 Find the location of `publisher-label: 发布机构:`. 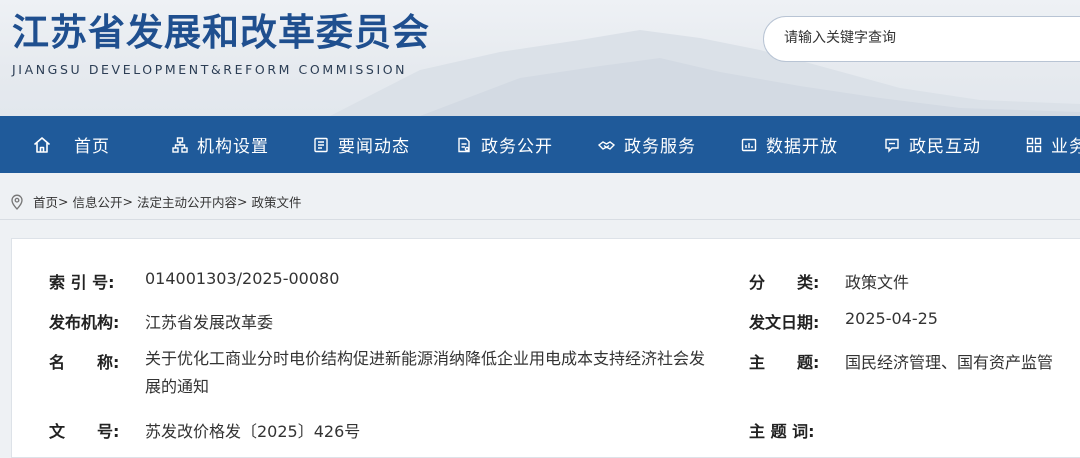

publisher-label: 发布机构: is located at coordinates (84, 322).